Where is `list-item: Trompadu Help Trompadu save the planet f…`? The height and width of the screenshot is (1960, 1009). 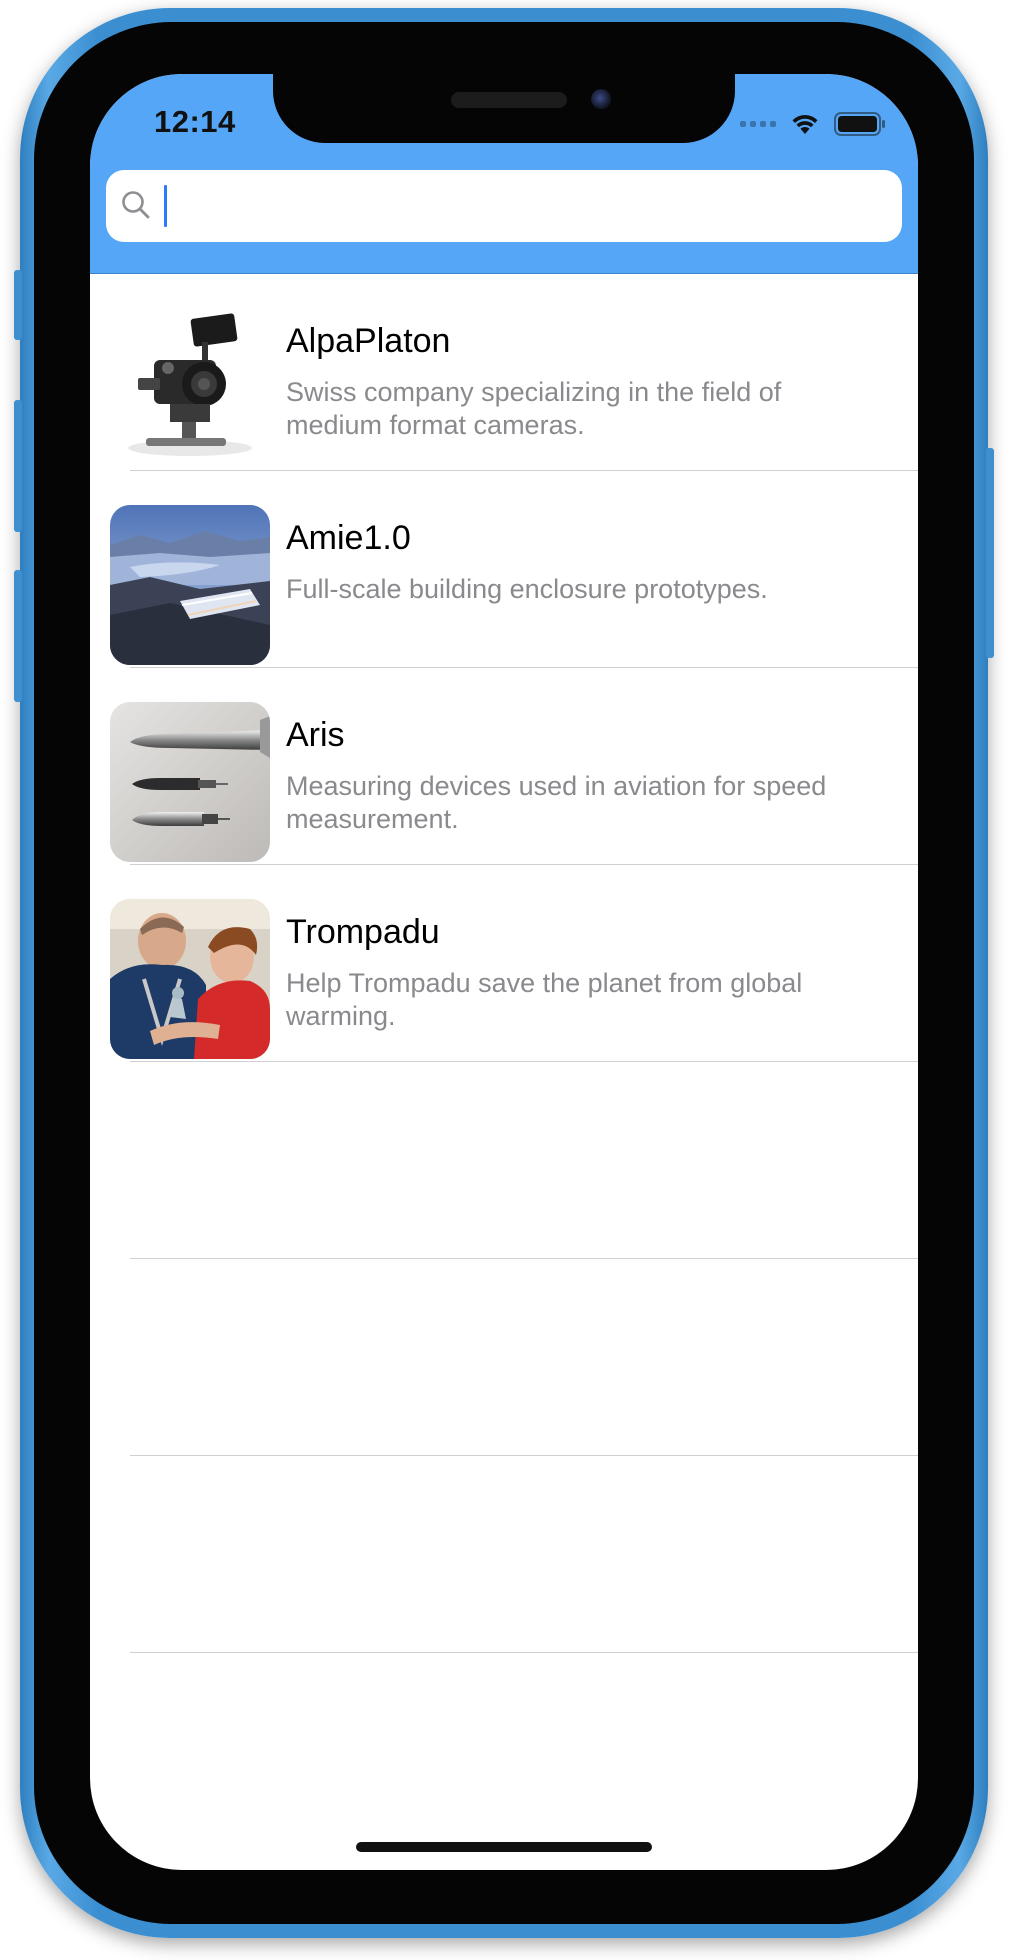 list-item: Trompadu Help Trompadu save the planet f… is located at coordinates (504, 963).